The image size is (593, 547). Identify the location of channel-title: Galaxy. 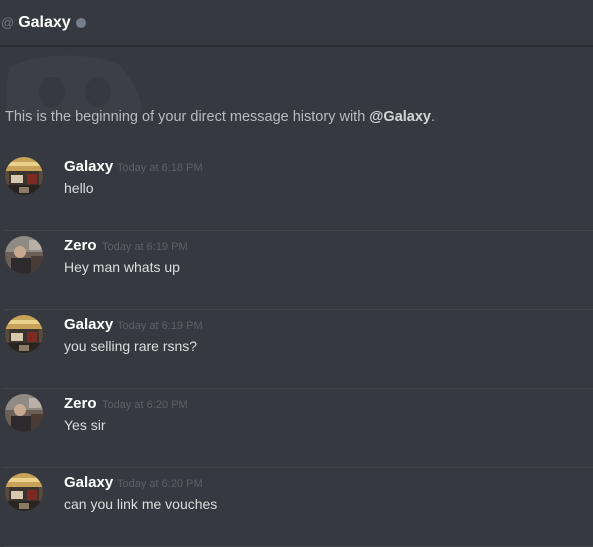
(44, 23).